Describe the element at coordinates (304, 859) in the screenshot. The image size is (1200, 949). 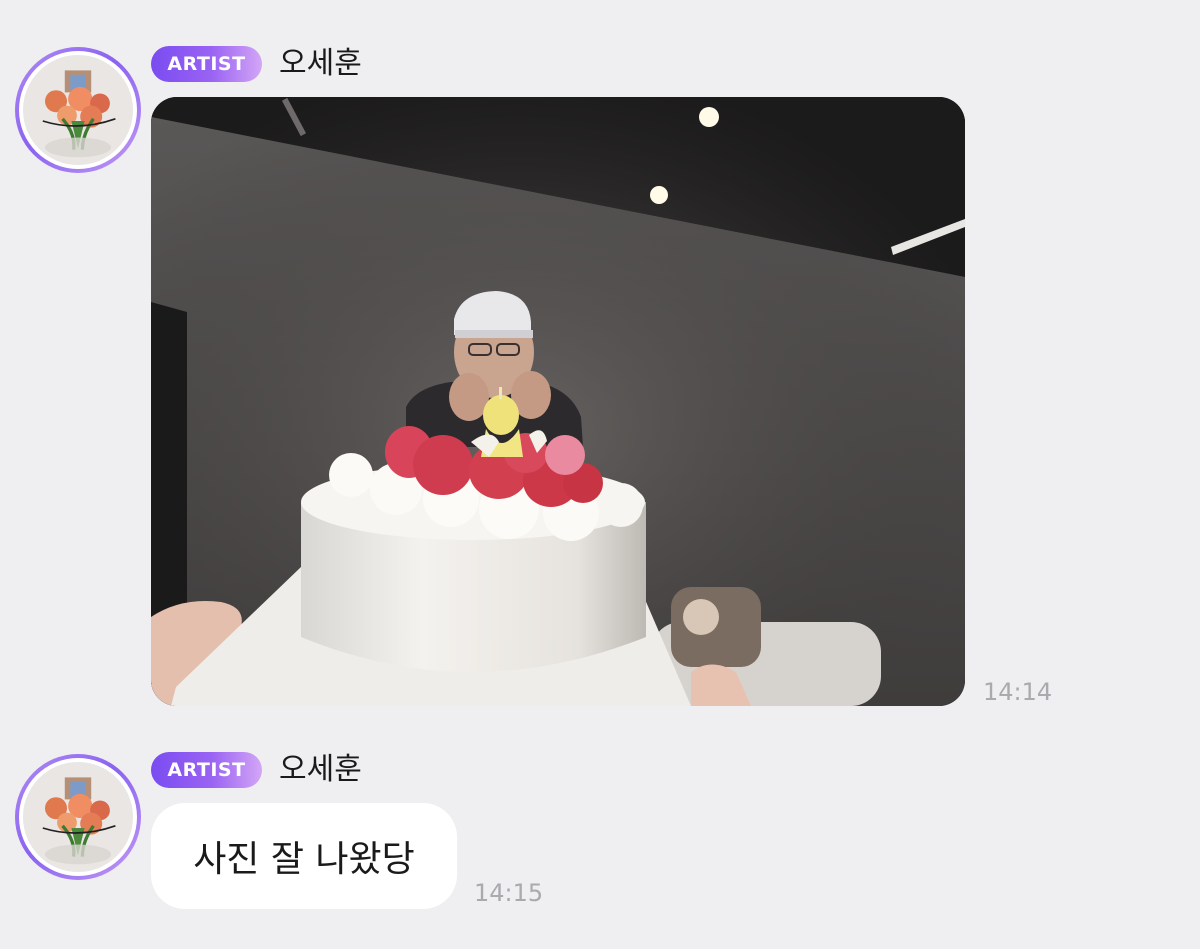
I see `message-text-content: 사진 잘 나왔당` at that location.